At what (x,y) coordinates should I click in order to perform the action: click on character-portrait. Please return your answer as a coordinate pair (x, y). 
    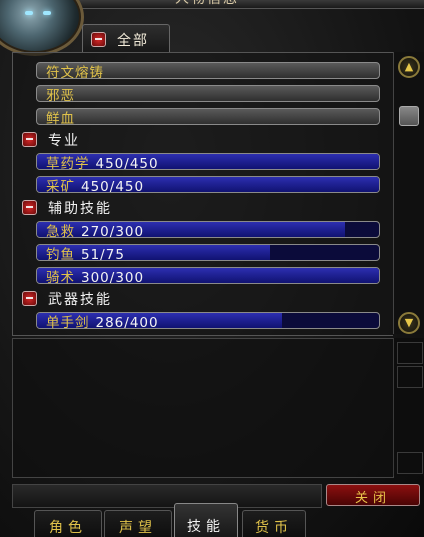
    Looking at the image, I should click on (42, 28).